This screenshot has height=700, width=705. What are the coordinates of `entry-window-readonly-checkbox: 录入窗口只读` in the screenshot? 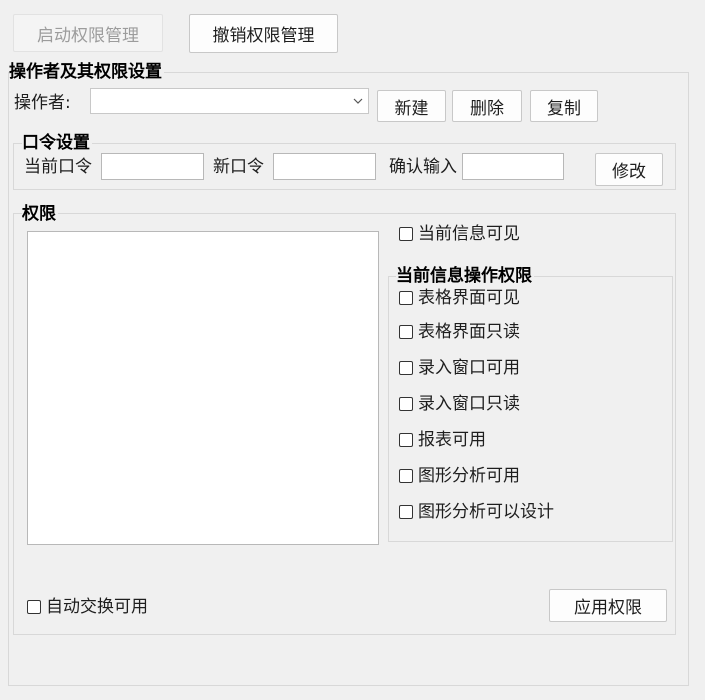 It's located at (459, 404).